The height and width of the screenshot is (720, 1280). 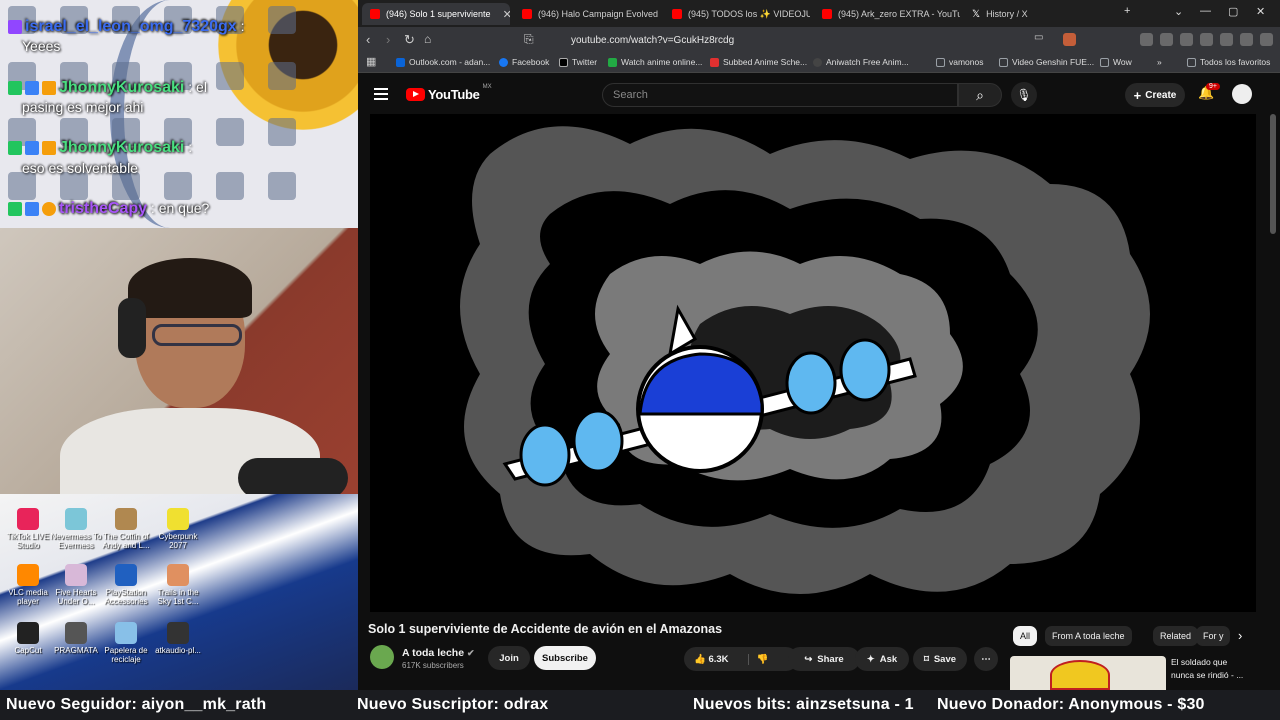 What do you see at coordinates (565, 658) in the screenshot?
I see `subscribe-button: Subscribe` at bounding box center [565, 658].